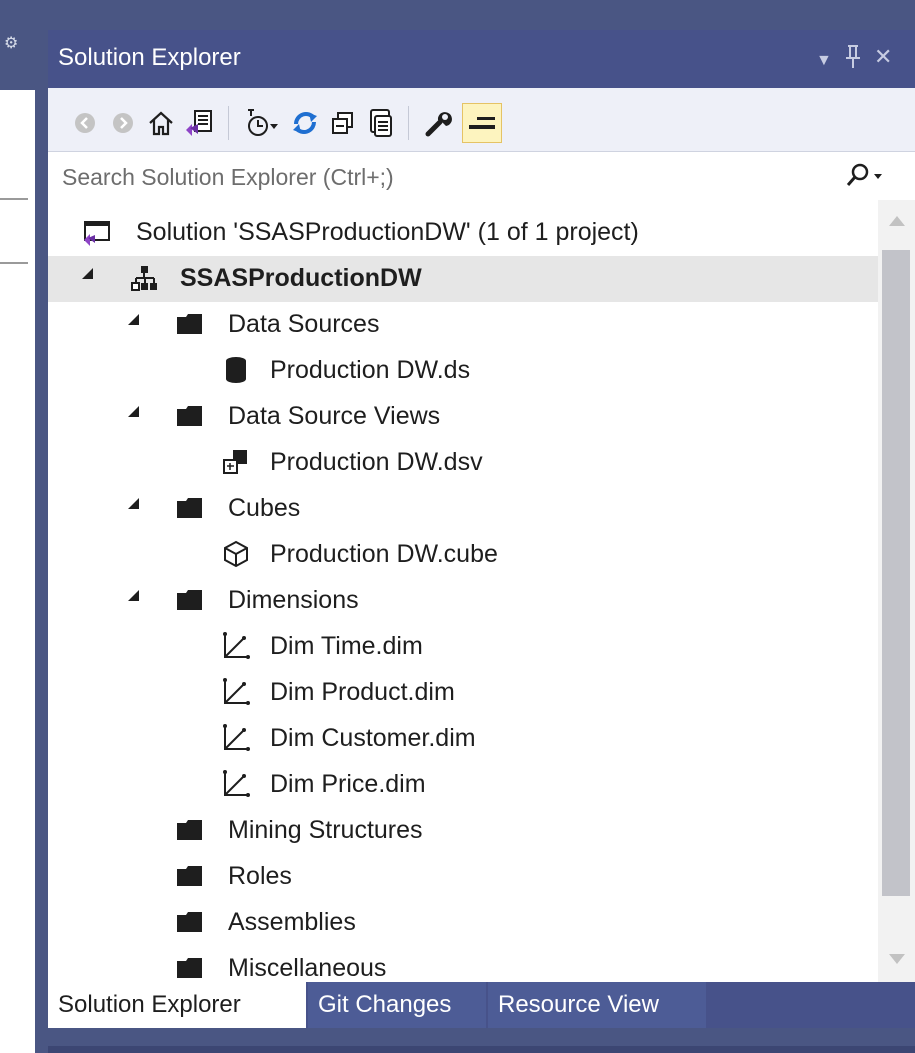 This screenshot has width=915, height=1053. Describe the element at coordinates (161, 123) in the screenshot. I see `home-icon` at that location.